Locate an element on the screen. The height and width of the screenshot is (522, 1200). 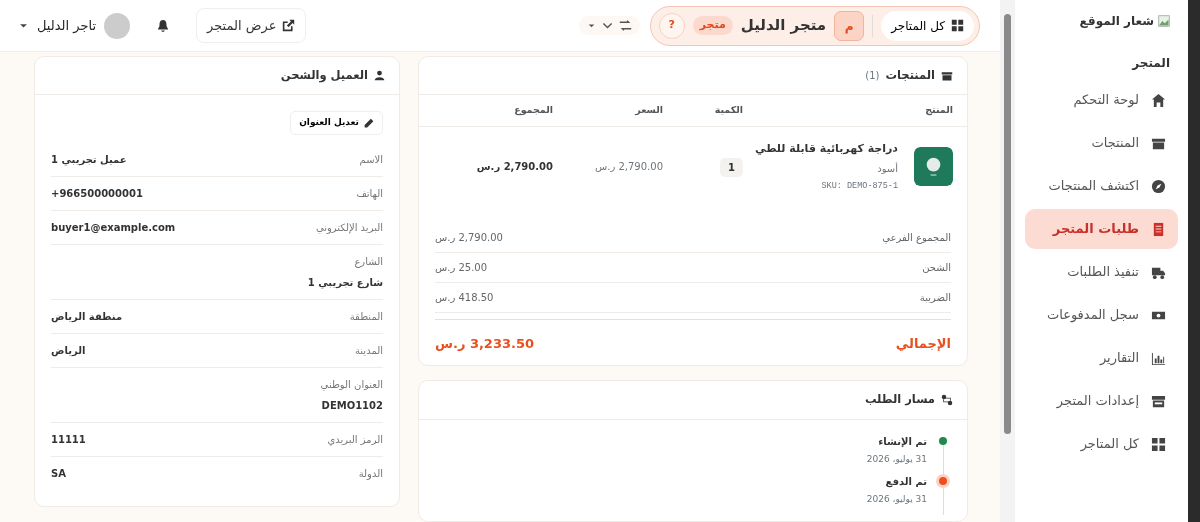
view-store-button: عرض المتجر is located at coordinates (251, 25).